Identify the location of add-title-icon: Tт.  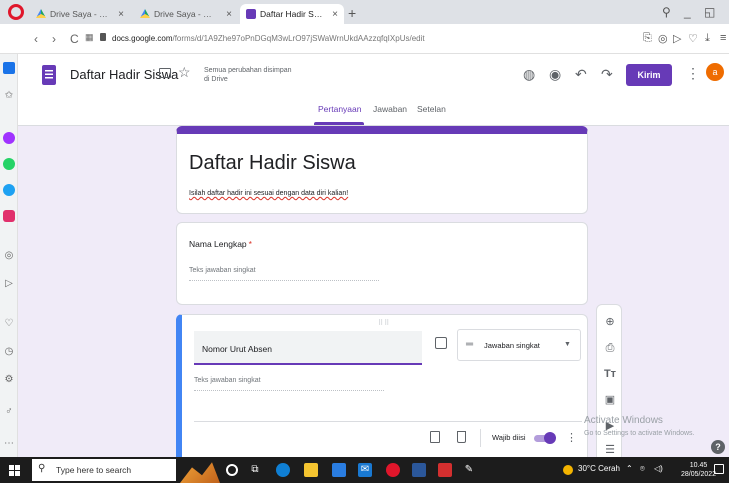
(610, 374).